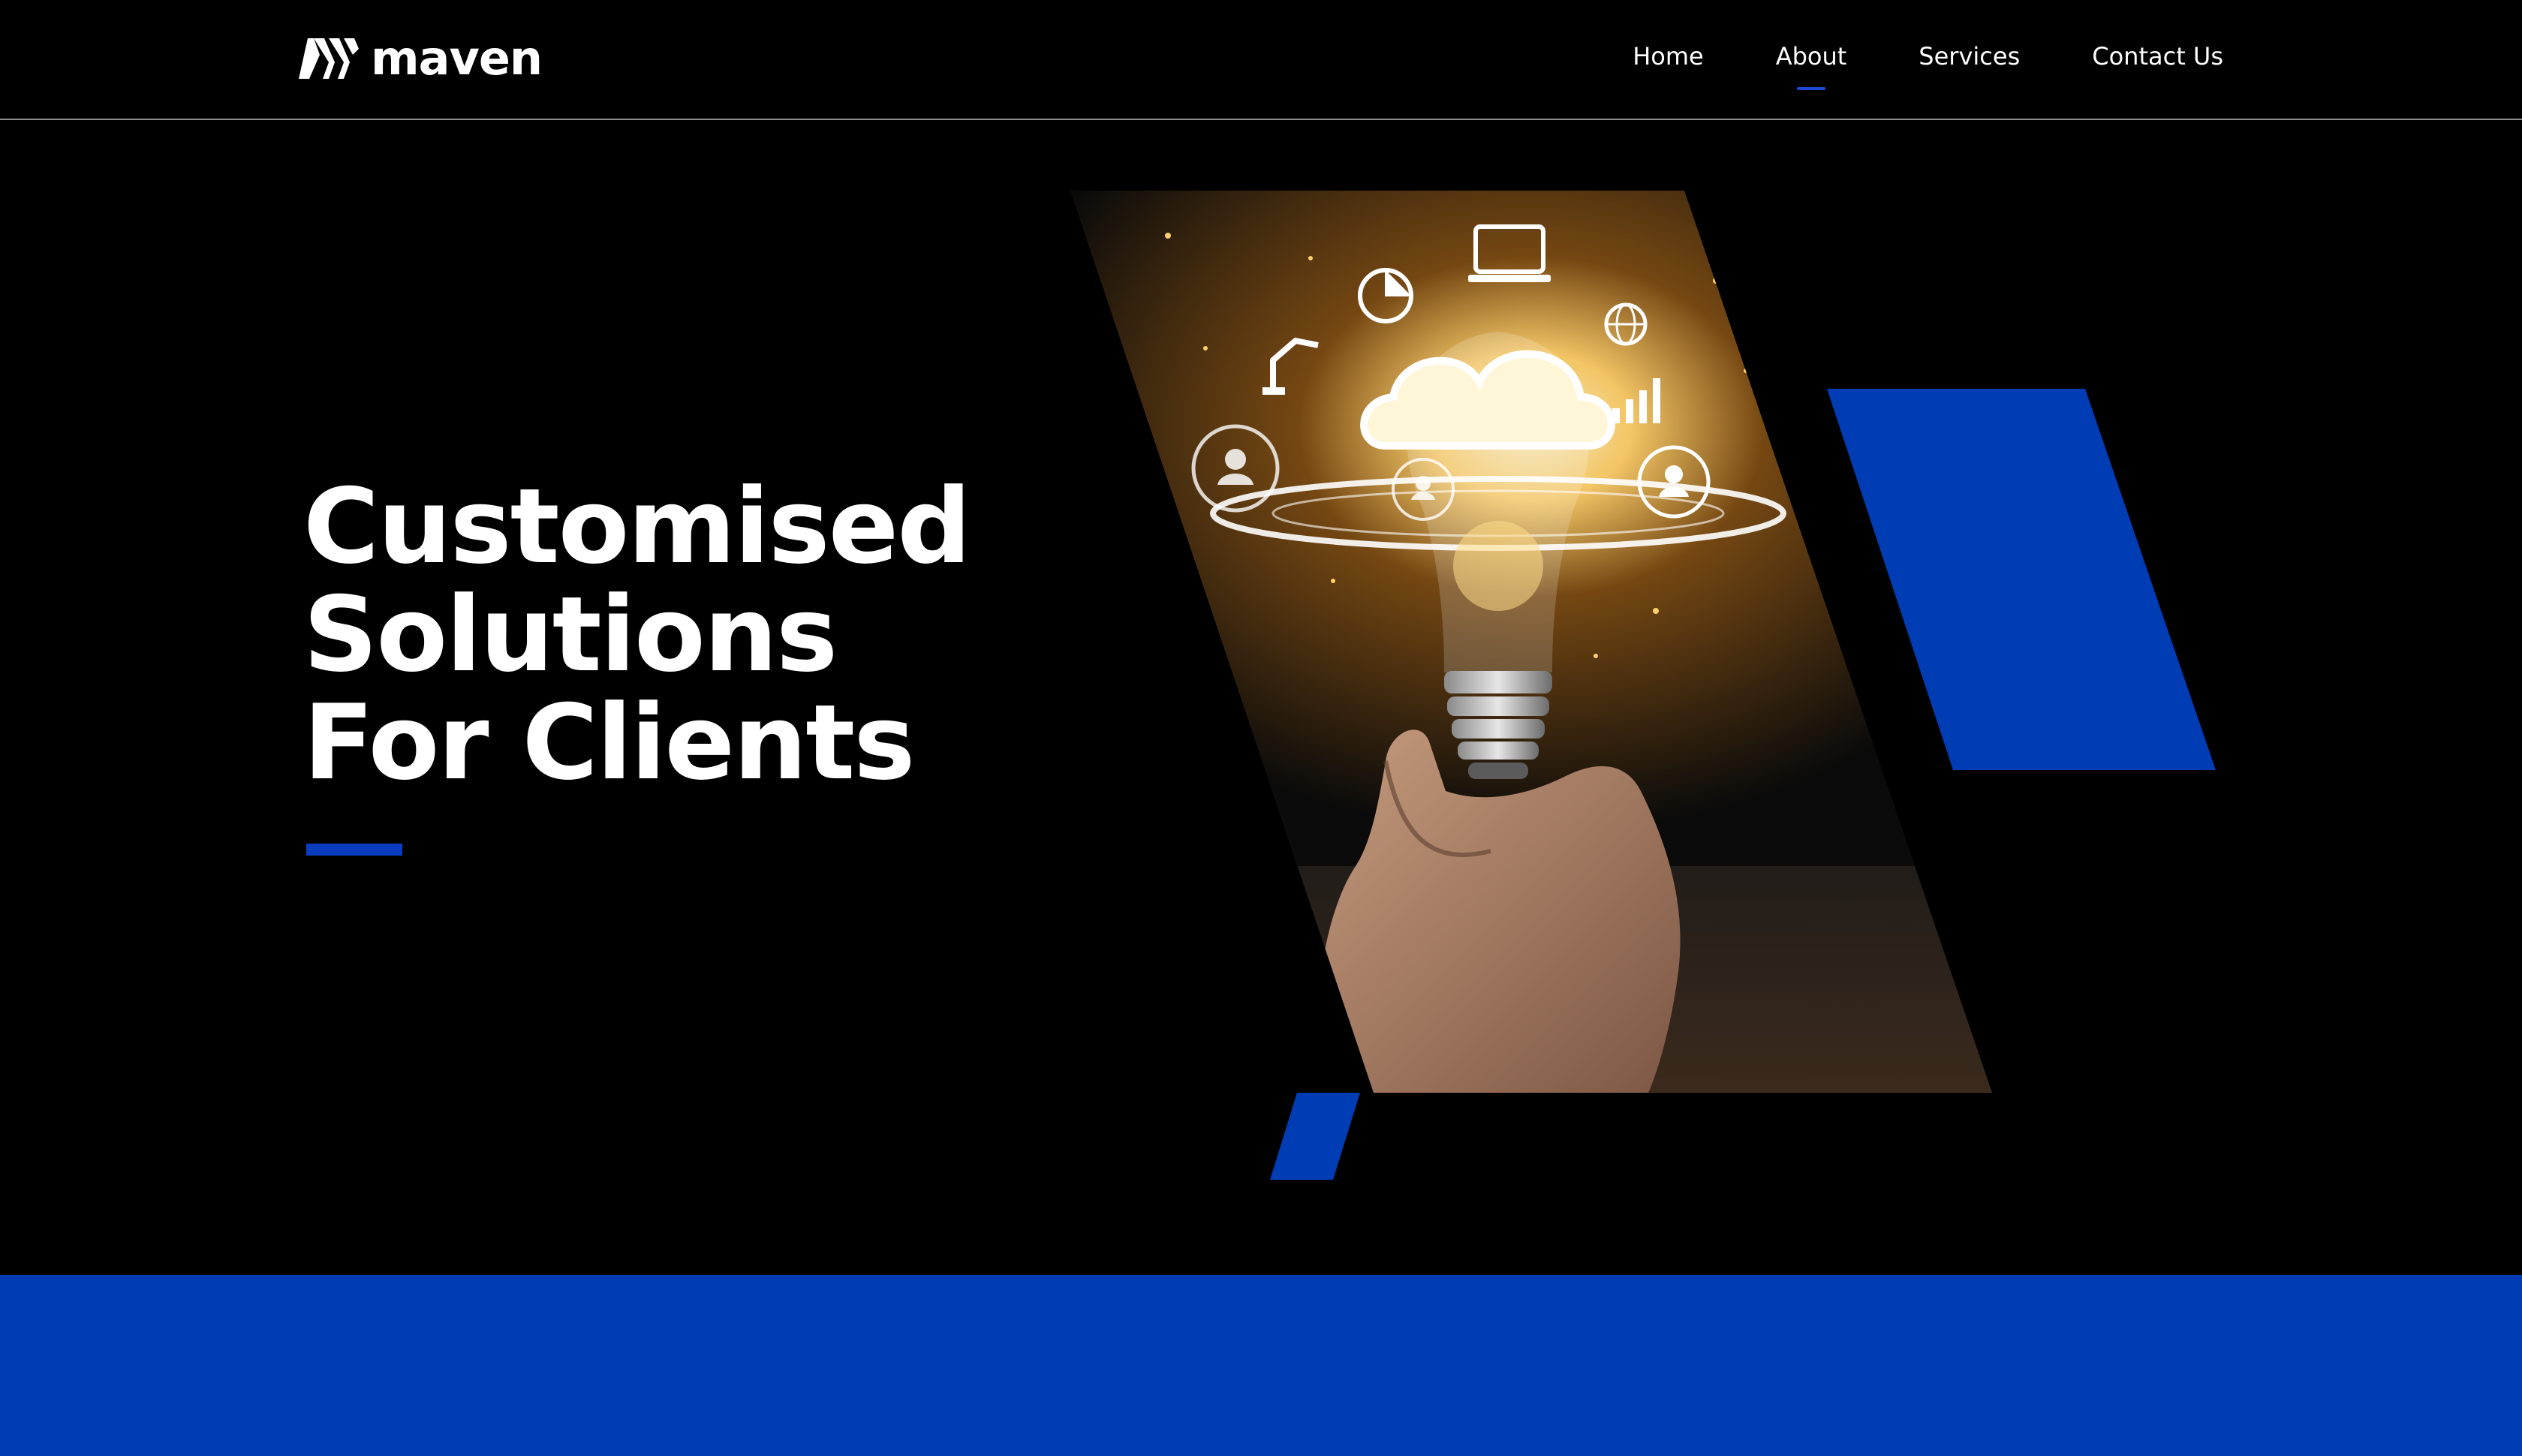  I want to click on hero-title-underline, so click(354, 850).